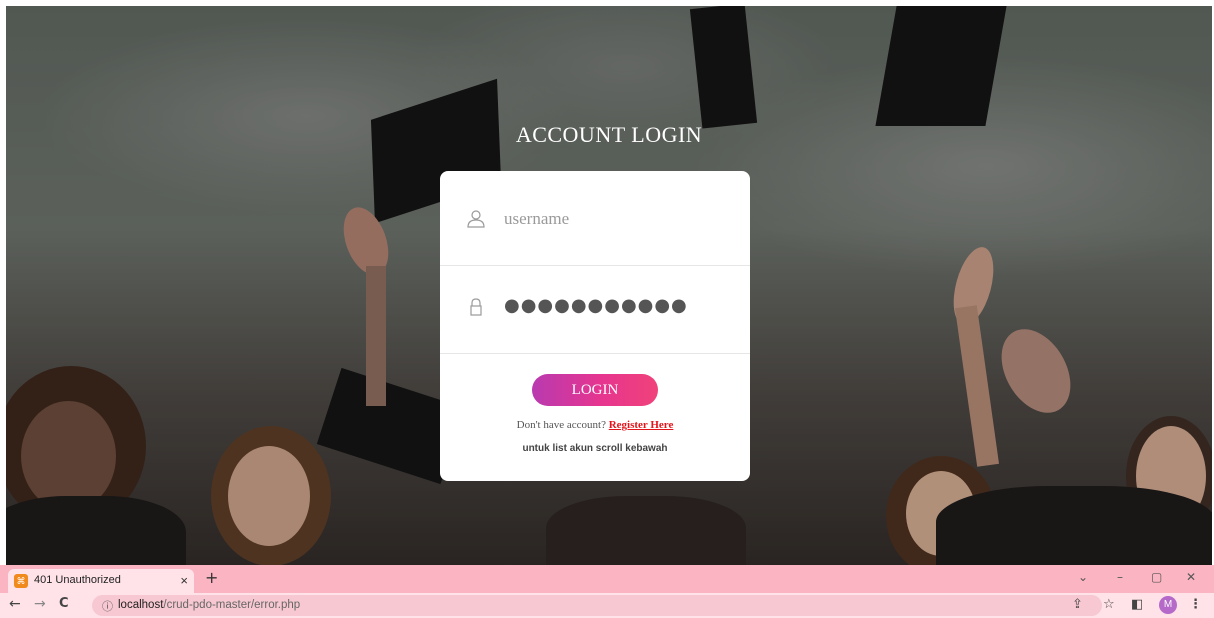  I want to click on profile-avatar: M, so click(1168, 605).